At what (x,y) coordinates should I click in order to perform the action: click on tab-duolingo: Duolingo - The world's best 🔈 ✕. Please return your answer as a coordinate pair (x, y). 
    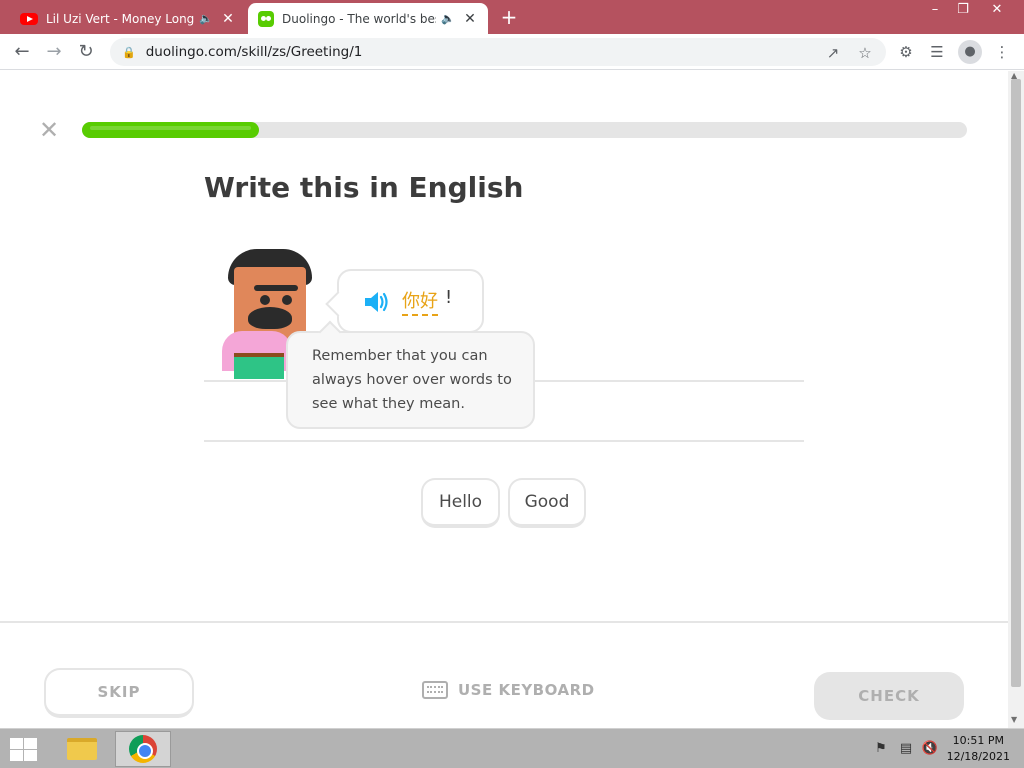
    Looking at the image, I should click on (368, 18).